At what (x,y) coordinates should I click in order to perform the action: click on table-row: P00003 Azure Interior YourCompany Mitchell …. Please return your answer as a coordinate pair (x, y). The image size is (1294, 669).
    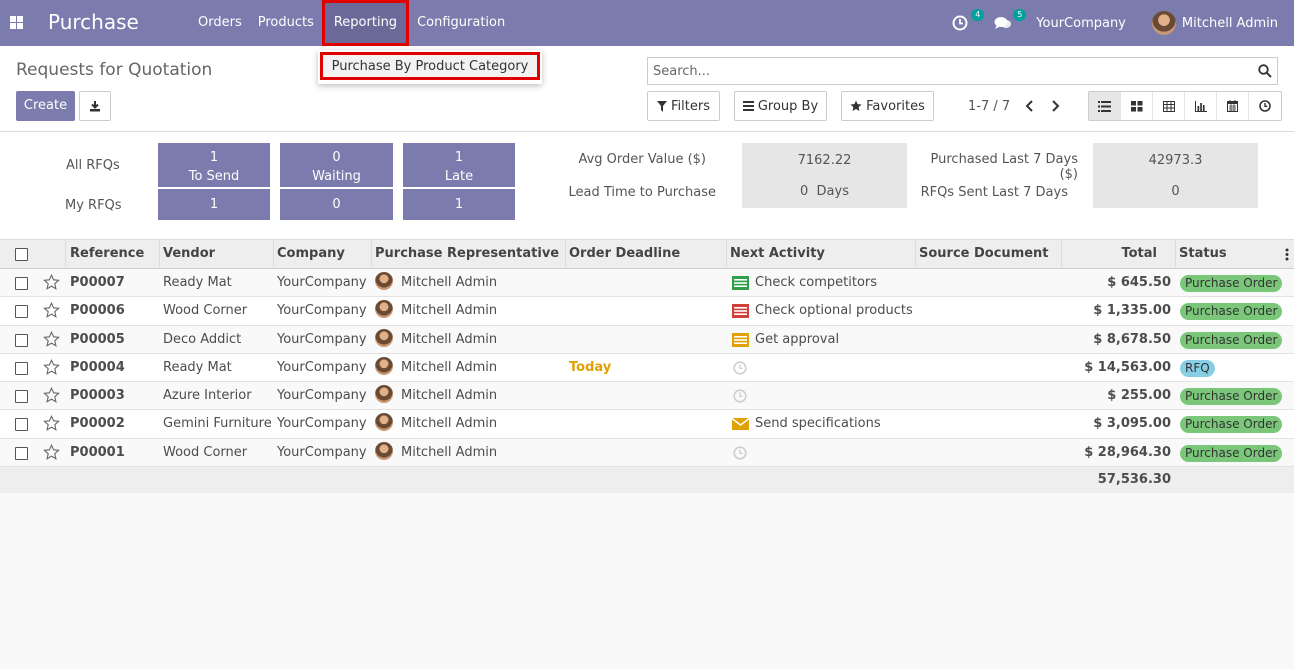
    Looking at the image, I should click on (647, 396).